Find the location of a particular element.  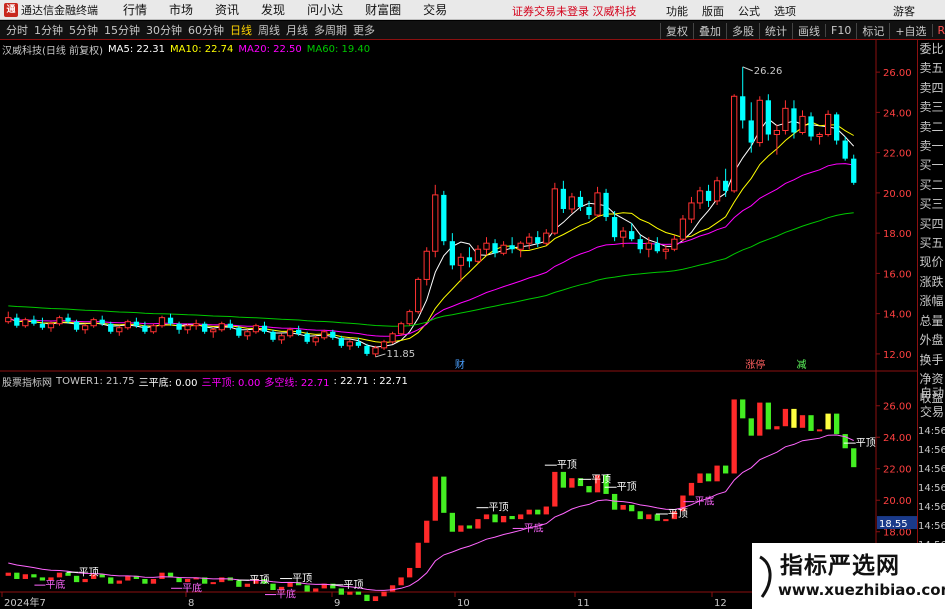

sidebar-item: 买二 is located at coordinates (931, 185).